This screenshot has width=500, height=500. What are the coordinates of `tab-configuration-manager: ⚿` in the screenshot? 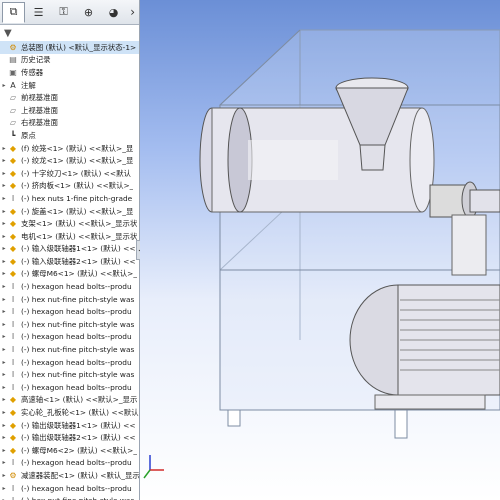 It's located at (63, 12).